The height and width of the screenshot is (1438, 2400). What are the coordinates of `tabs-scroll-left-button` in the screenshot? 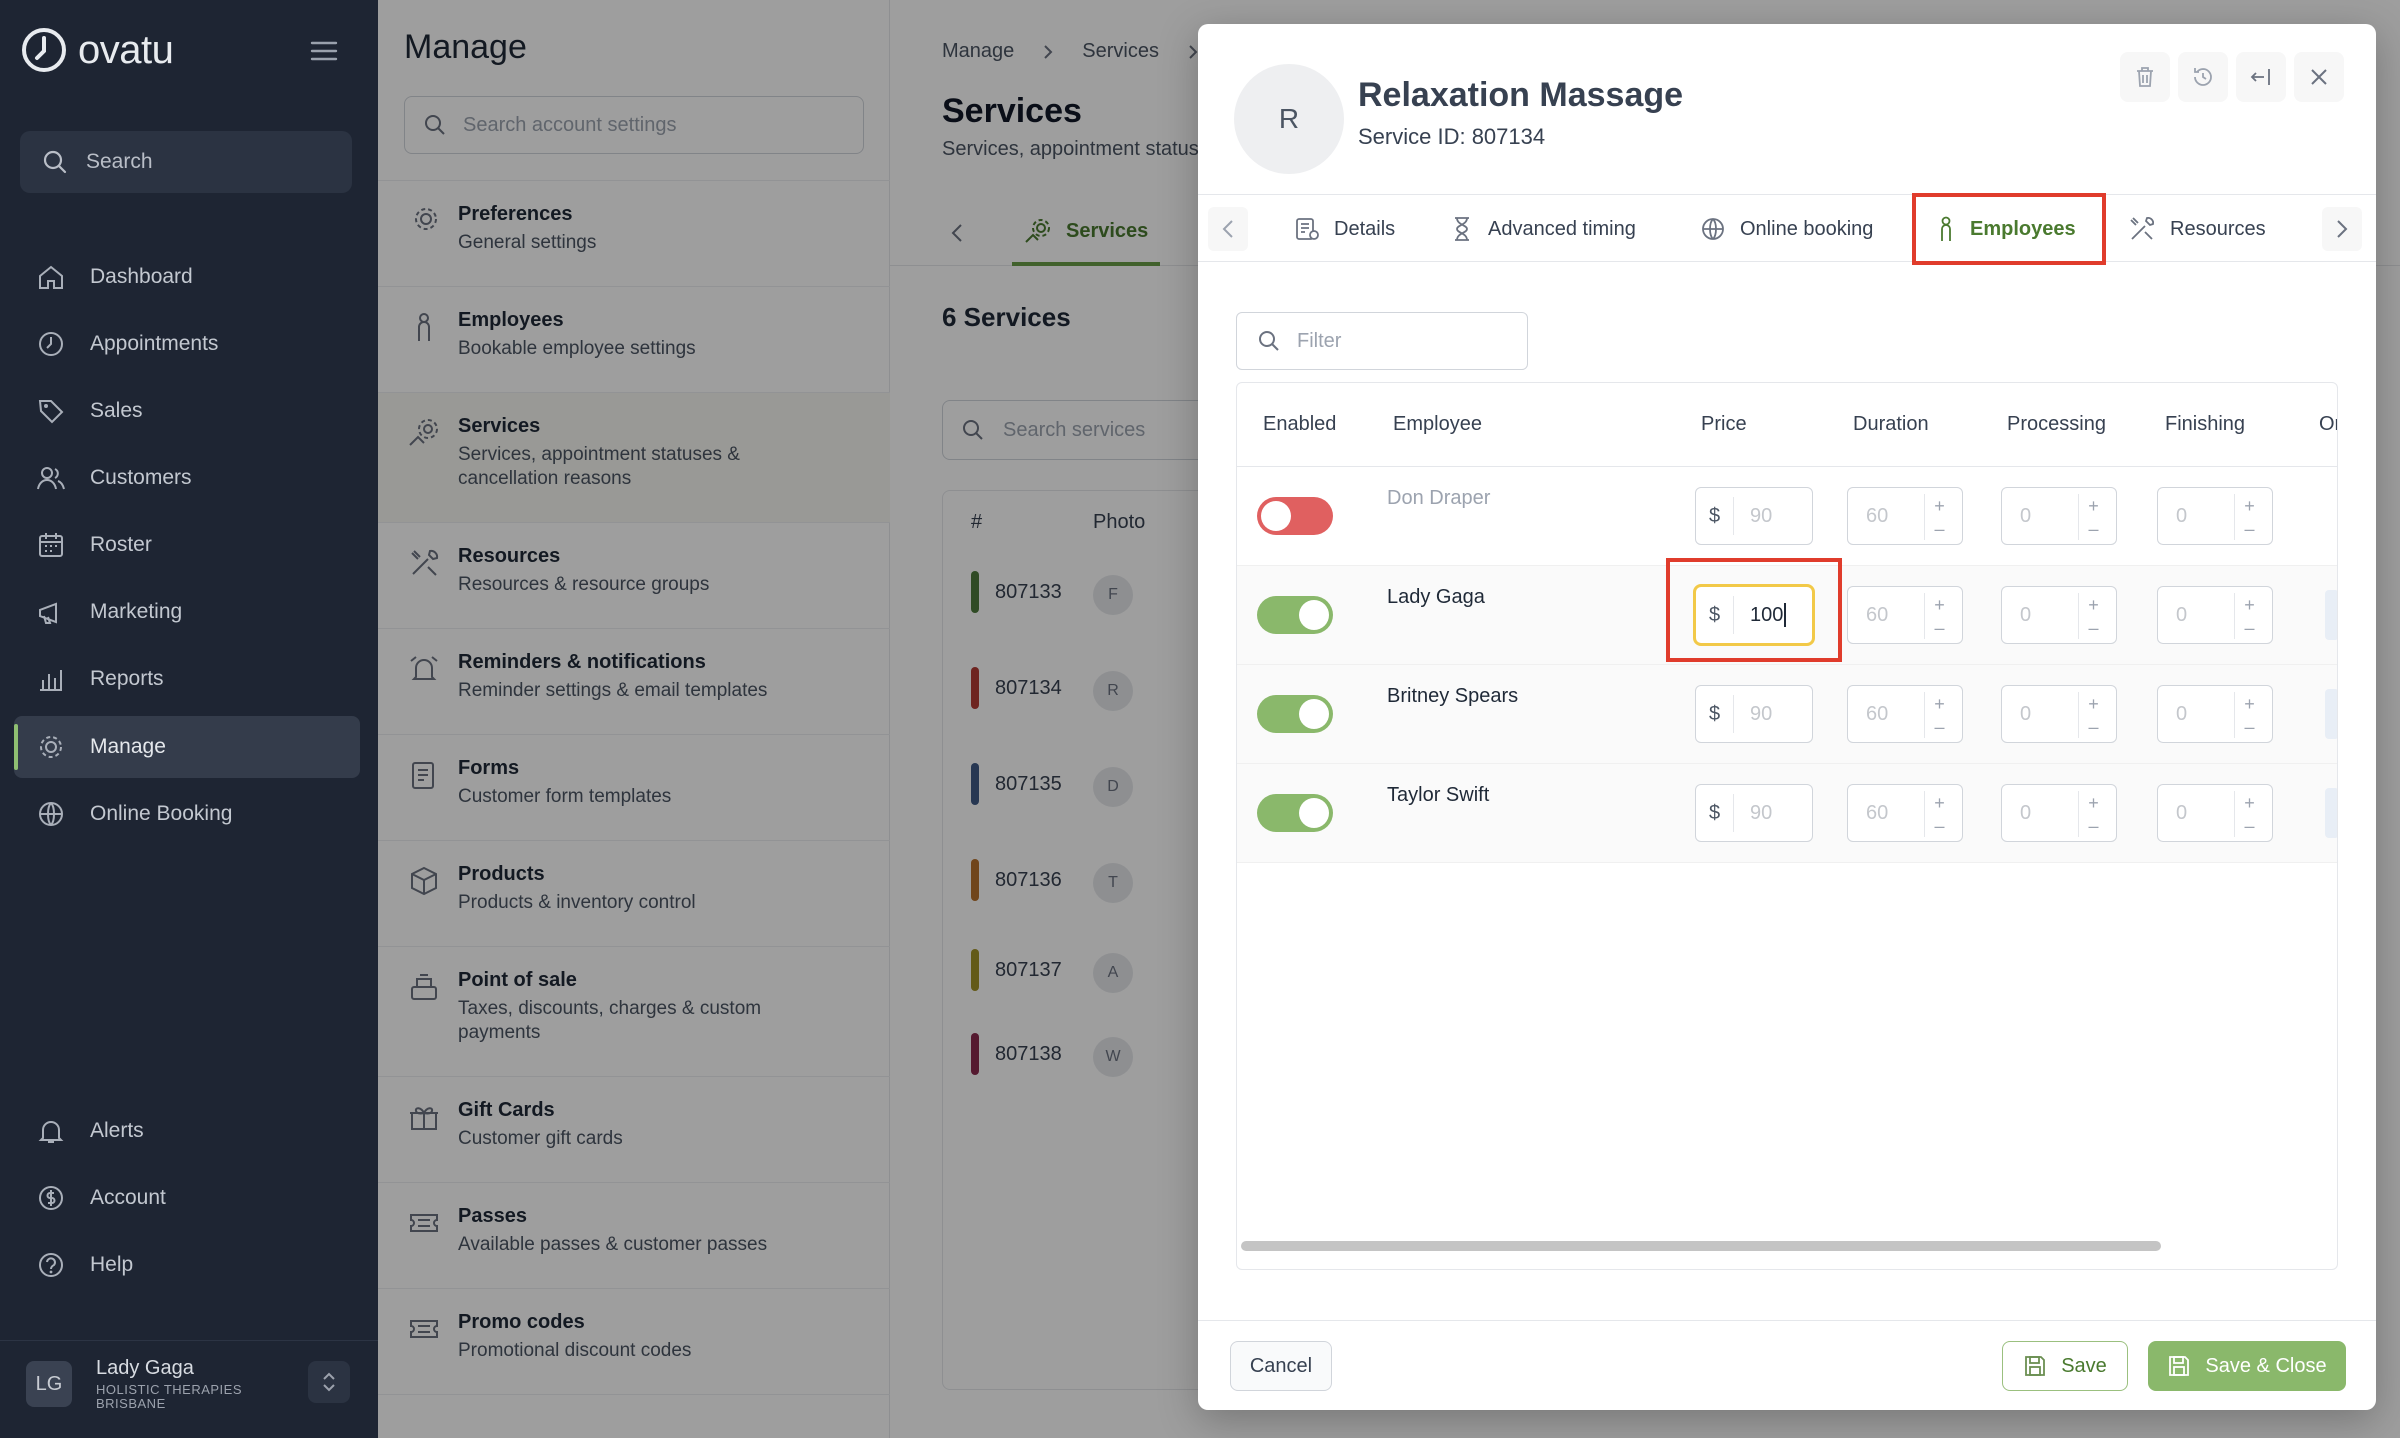 It's located at (1228, 229).